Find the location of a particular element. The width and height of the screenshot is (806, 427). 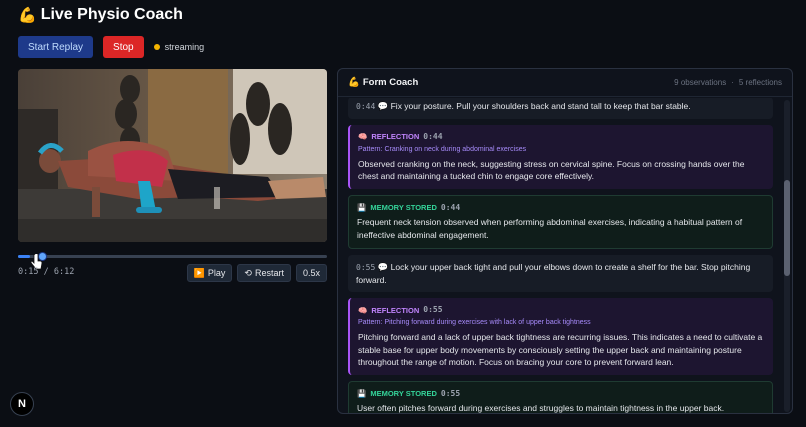

play-icon: ▶️ is located at coordinates (199, 272).